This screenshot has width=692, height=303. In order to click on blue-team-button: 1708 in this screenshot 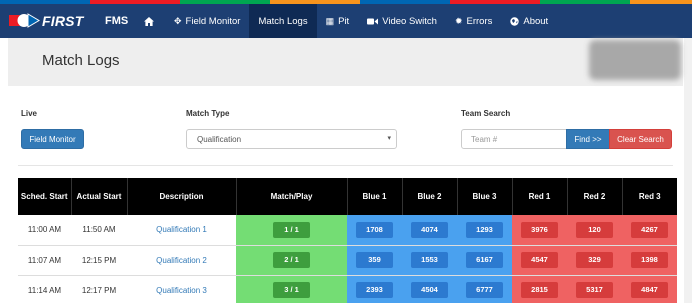, I will do `click(374, 229)`.